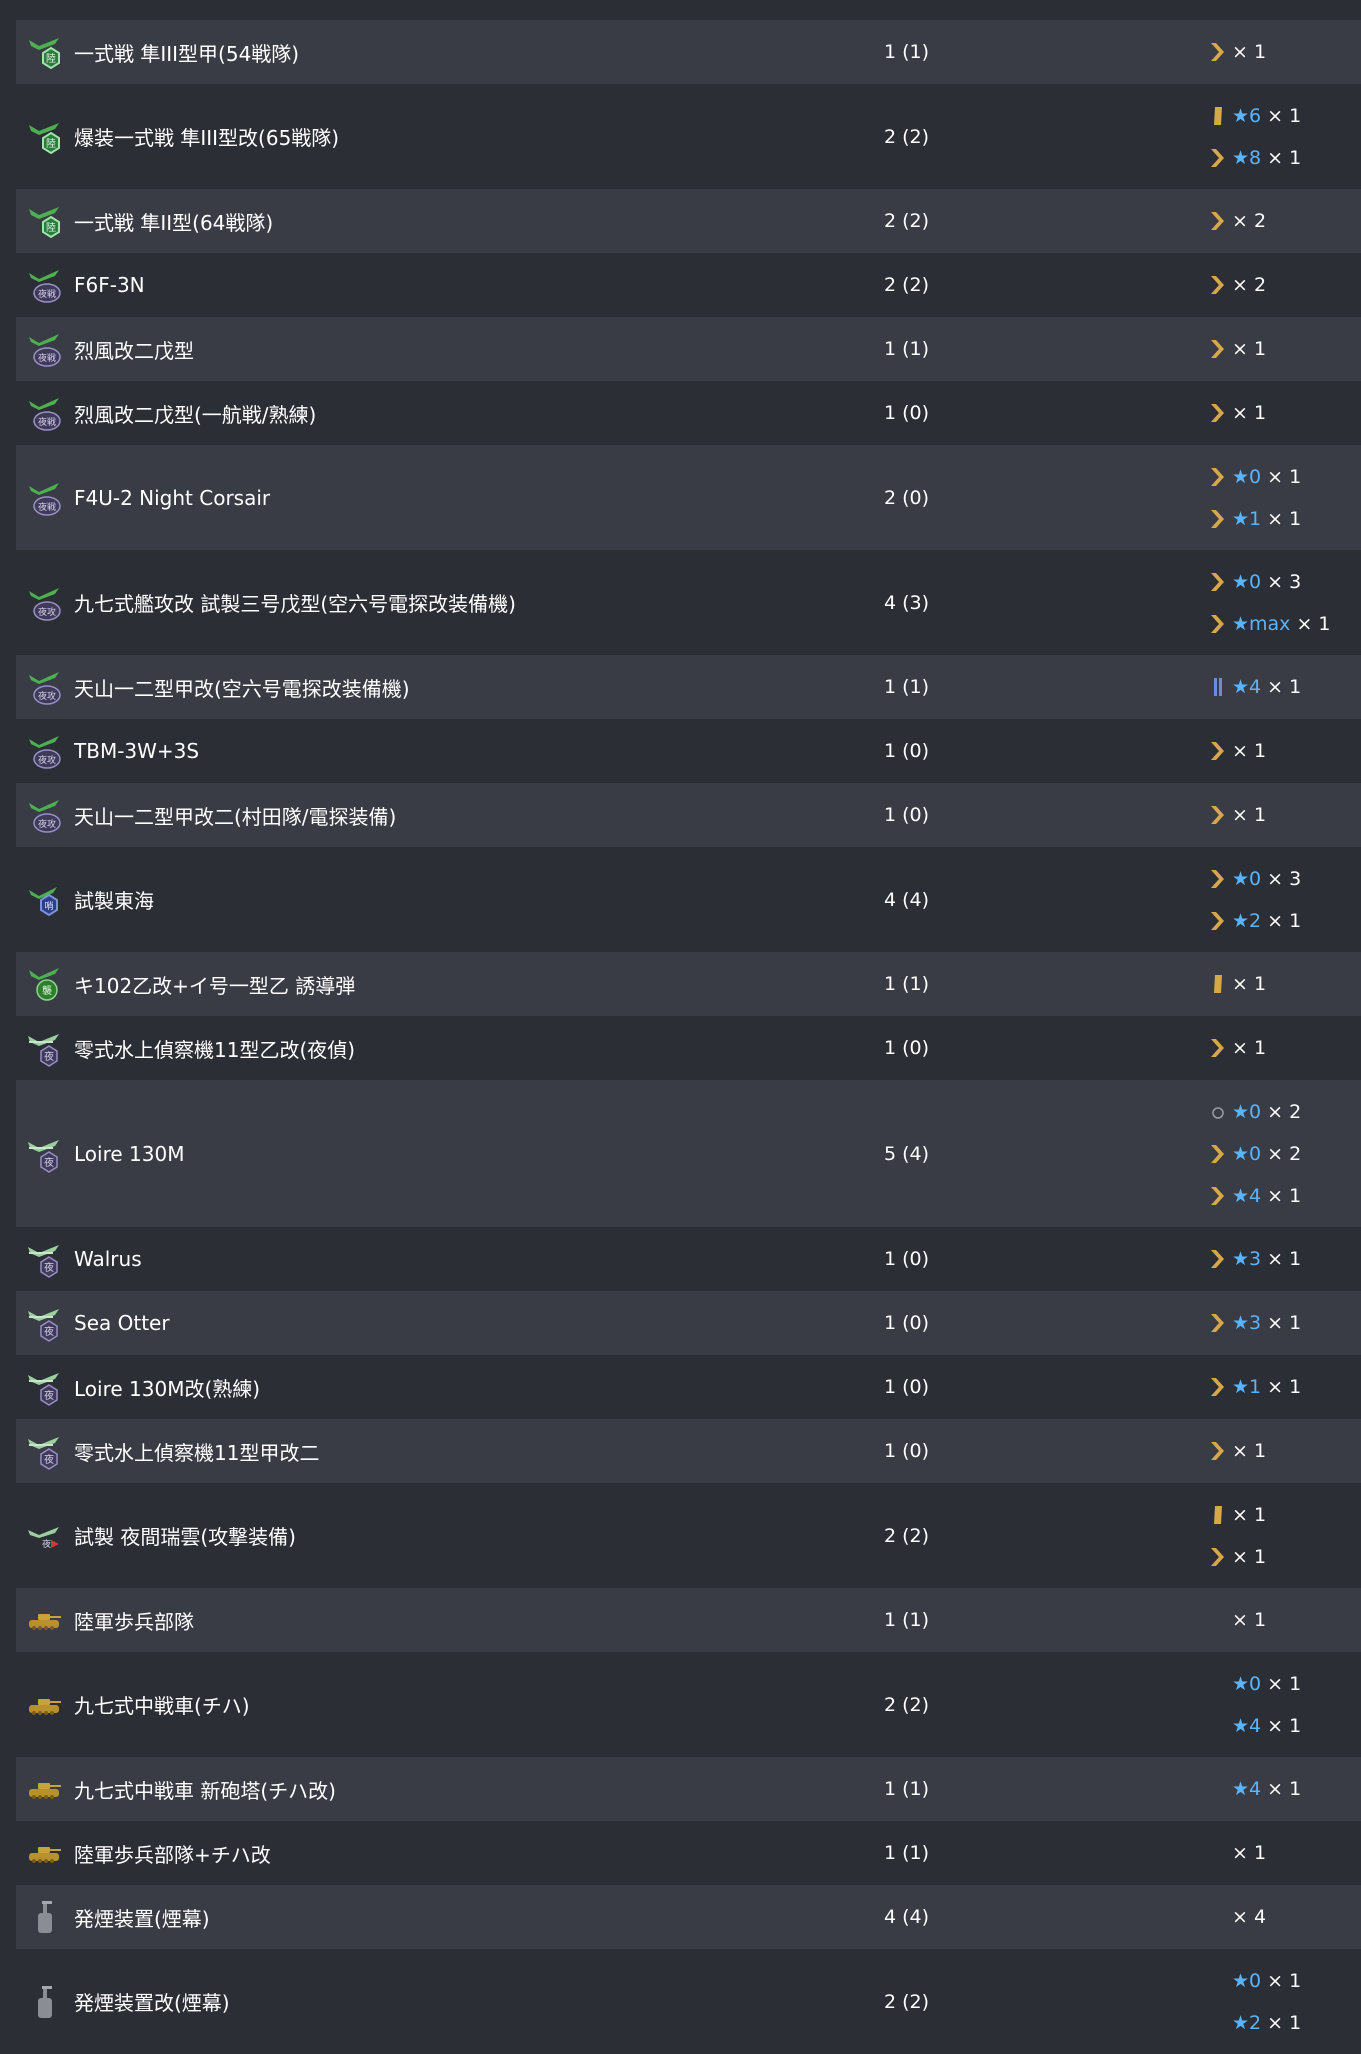 The height and width of the screenshot is (2054, 1361). Describe the element at coordinates (688, 1789) in the screenshot. I see `equipment-row: 九七式中戦車 新砲塔(チハ改) 1 (1) ★4 × 1` at that location.